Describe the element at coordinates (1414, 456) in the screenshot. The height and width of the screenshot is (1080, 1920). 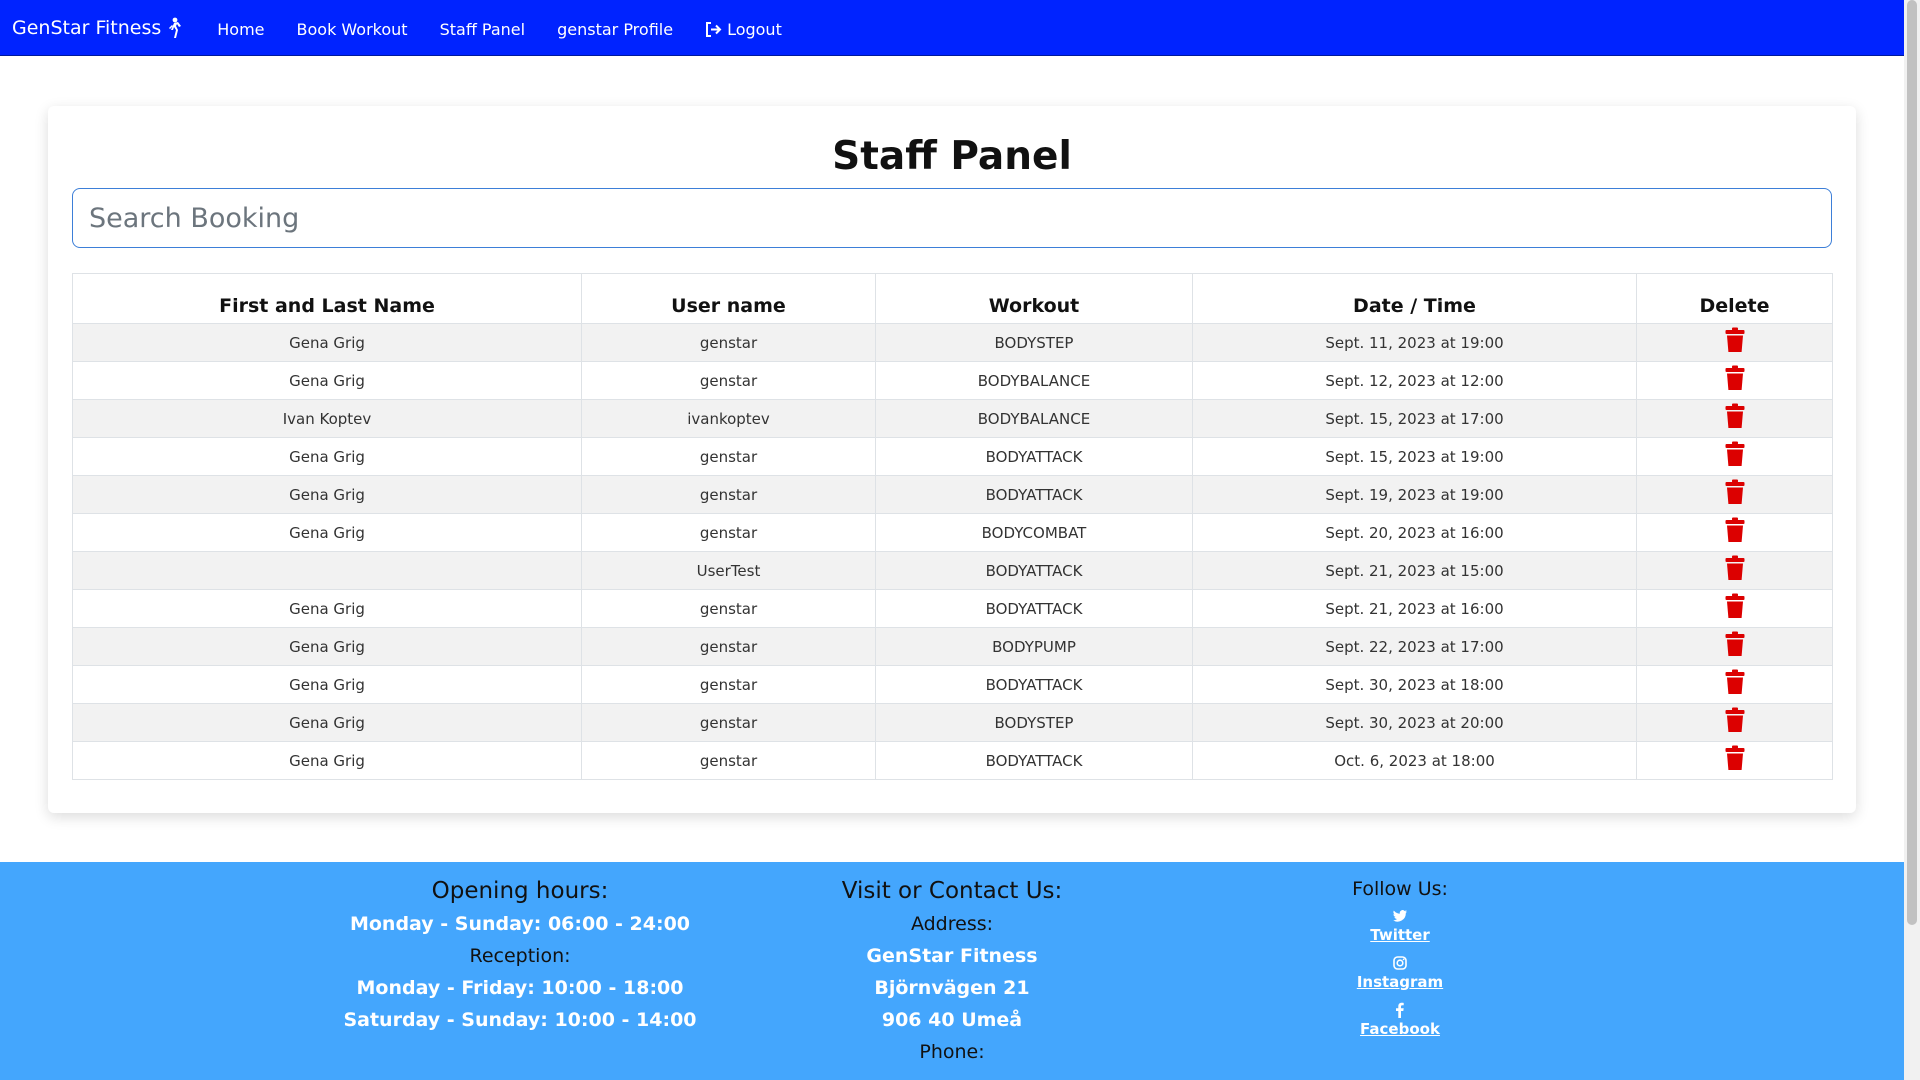
I see `cell-datetime: Sept. 15, 2023 at 19:00` at that location.